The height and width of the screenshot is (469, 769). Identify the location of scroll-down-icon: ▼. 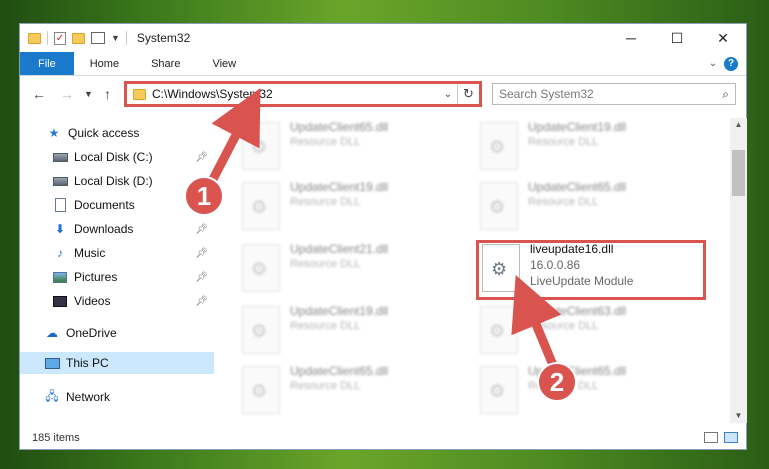
(738, 416).